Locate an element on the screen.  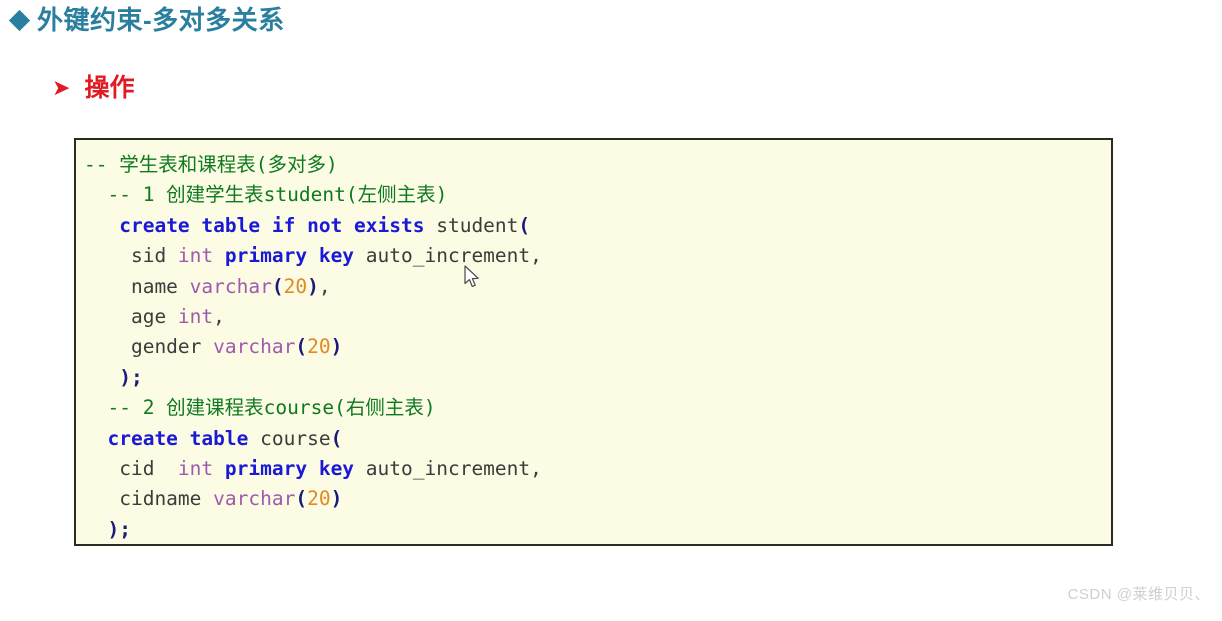
section-heading-text: 操作 is located at coordinates (109, 88).